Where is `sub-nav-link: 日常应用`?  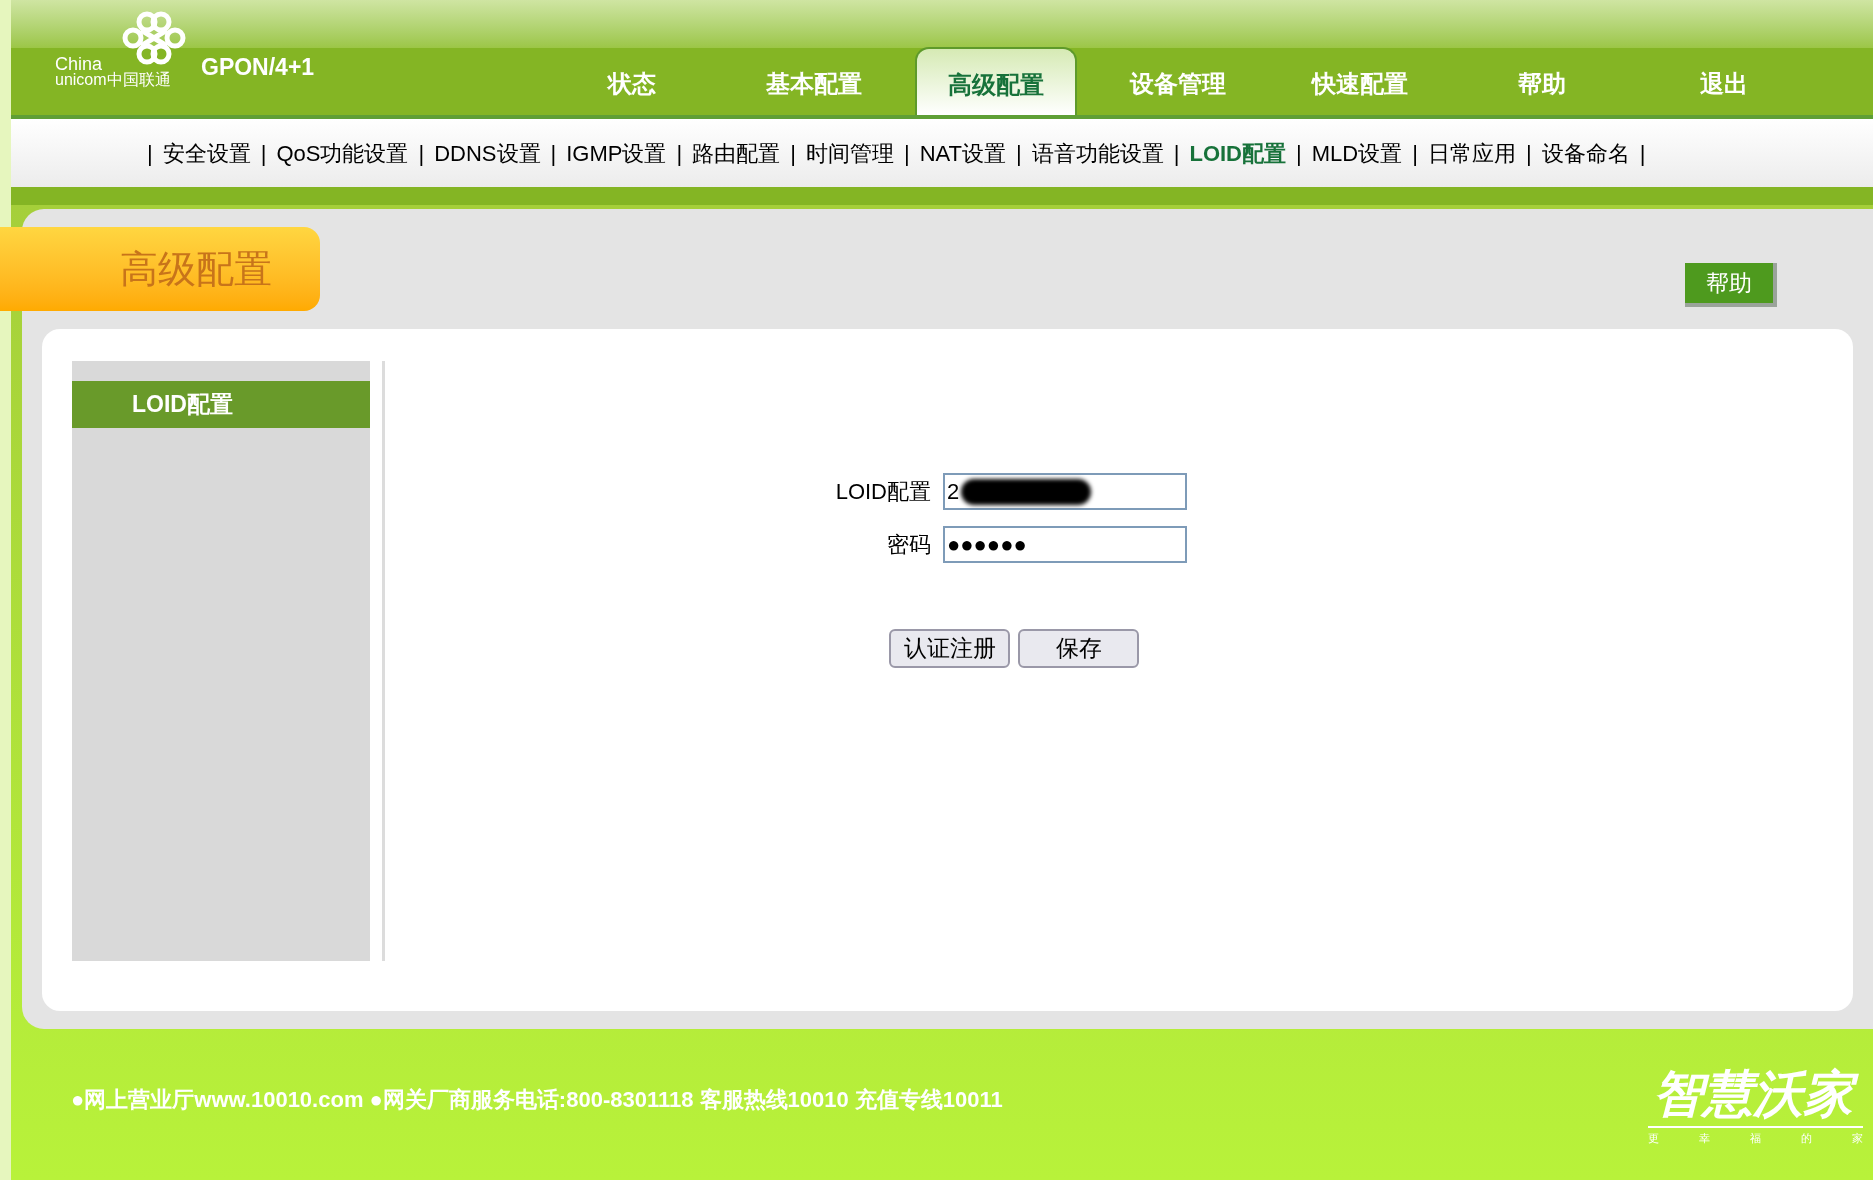 sub-nav-link: 日常应用 is located at coordinates (1471, 153).